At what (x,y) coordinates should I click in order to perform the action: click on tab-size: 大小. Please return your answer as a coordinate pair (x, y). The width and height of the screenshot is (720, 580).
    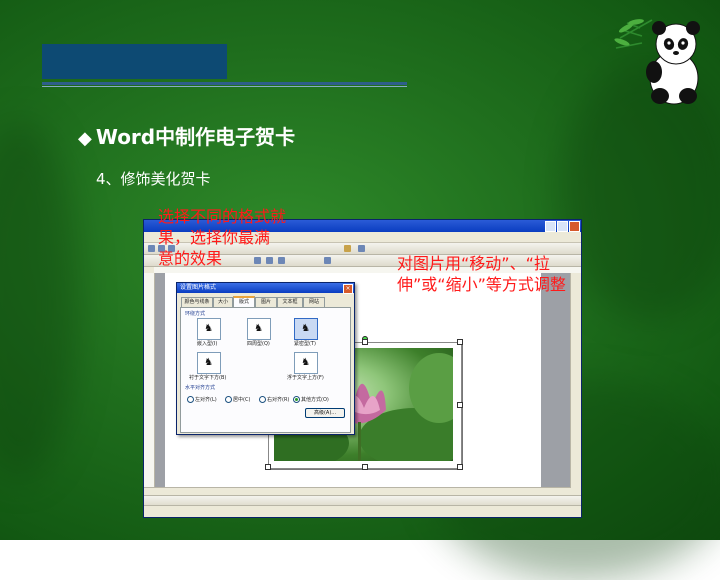
    Looking at the image, I should click on (223, 302).